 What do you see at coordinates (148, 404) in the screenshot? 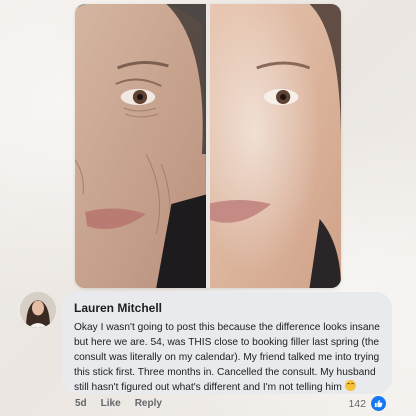
I see `reply-button: Reply` at bounding box center [148, 404].